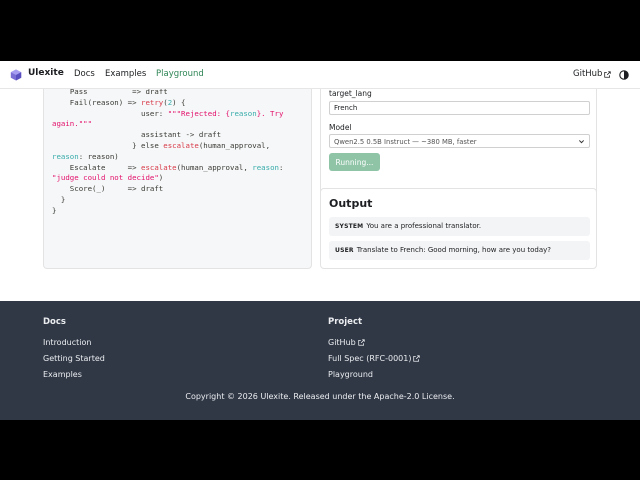  I want to click on footer-link-getting-started: Getting Started, so click(74, 358).